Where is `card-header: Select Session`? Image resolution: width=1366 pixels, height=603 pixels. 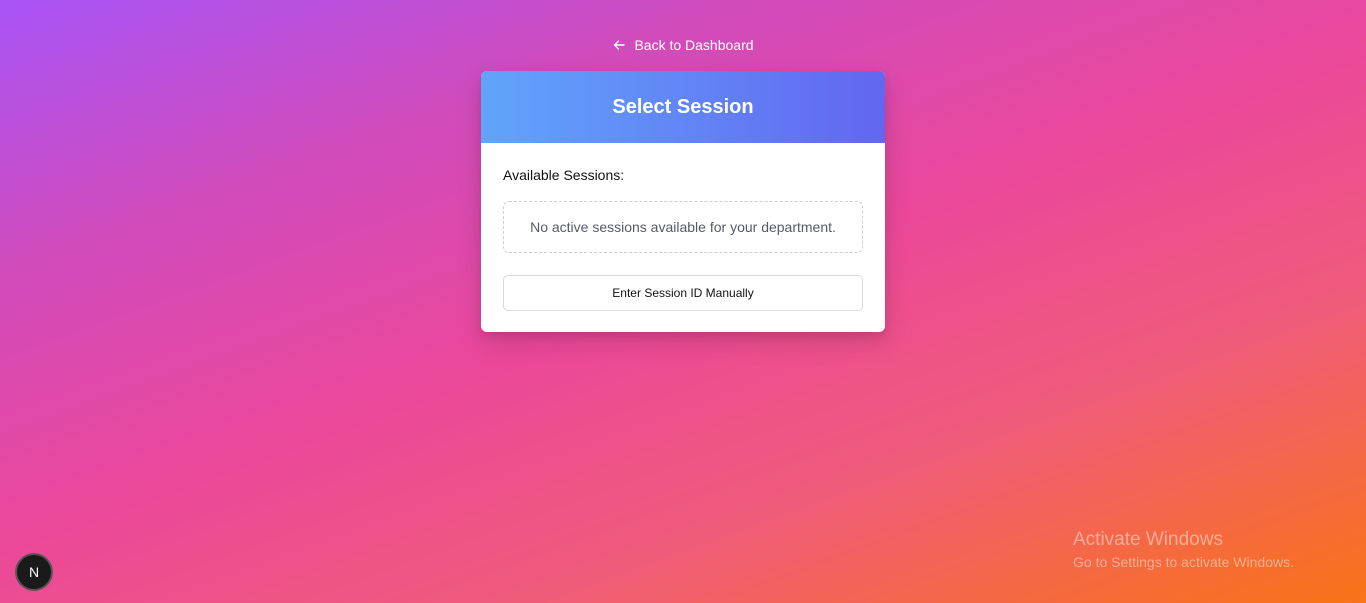
card-header: Select Session is located at coordinates (683, 107).